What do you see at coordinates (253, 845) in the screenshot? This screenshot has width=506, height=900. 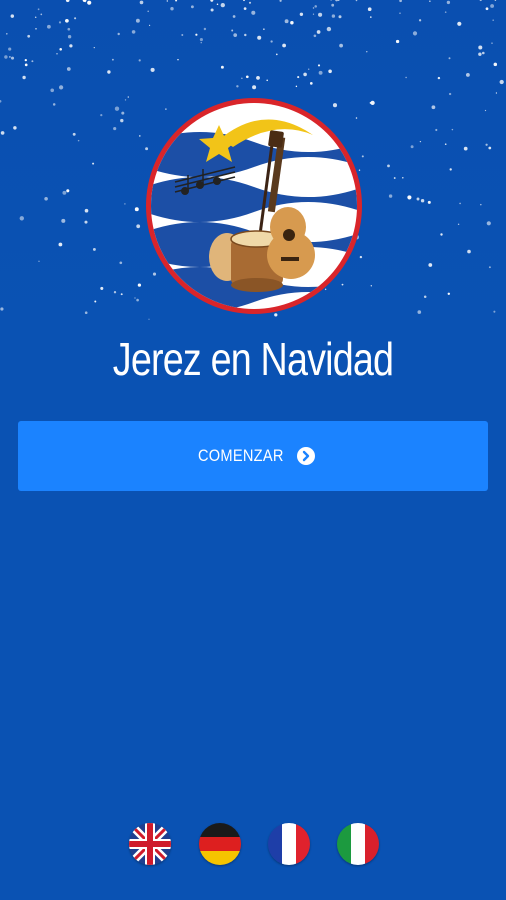 I see `language-selector` at bounding box center [253, 845].